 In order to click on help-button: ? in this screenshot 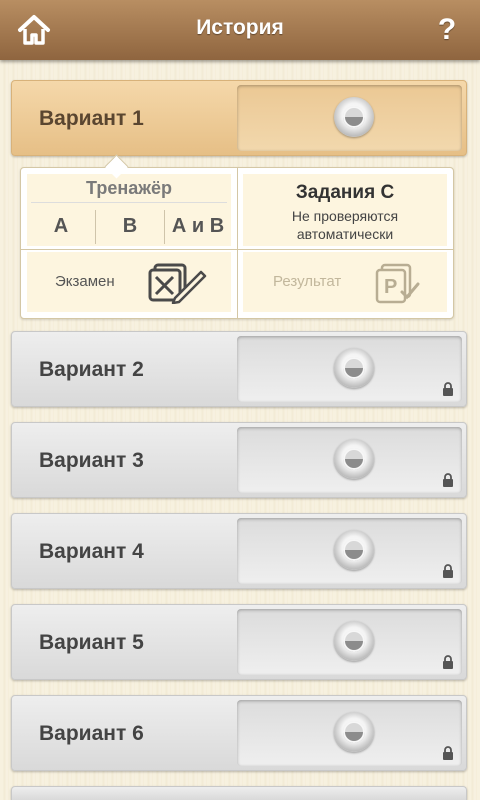, I will do `click(447, 30)`.